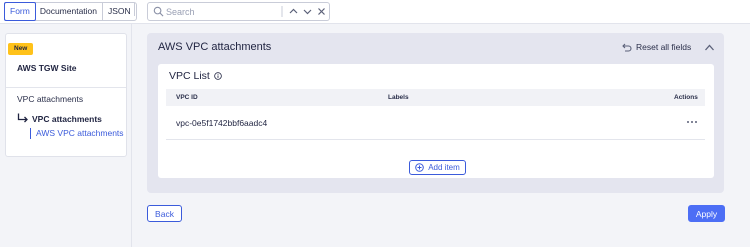  I want to click on column-header-labels: Labels, so click(398, 97).